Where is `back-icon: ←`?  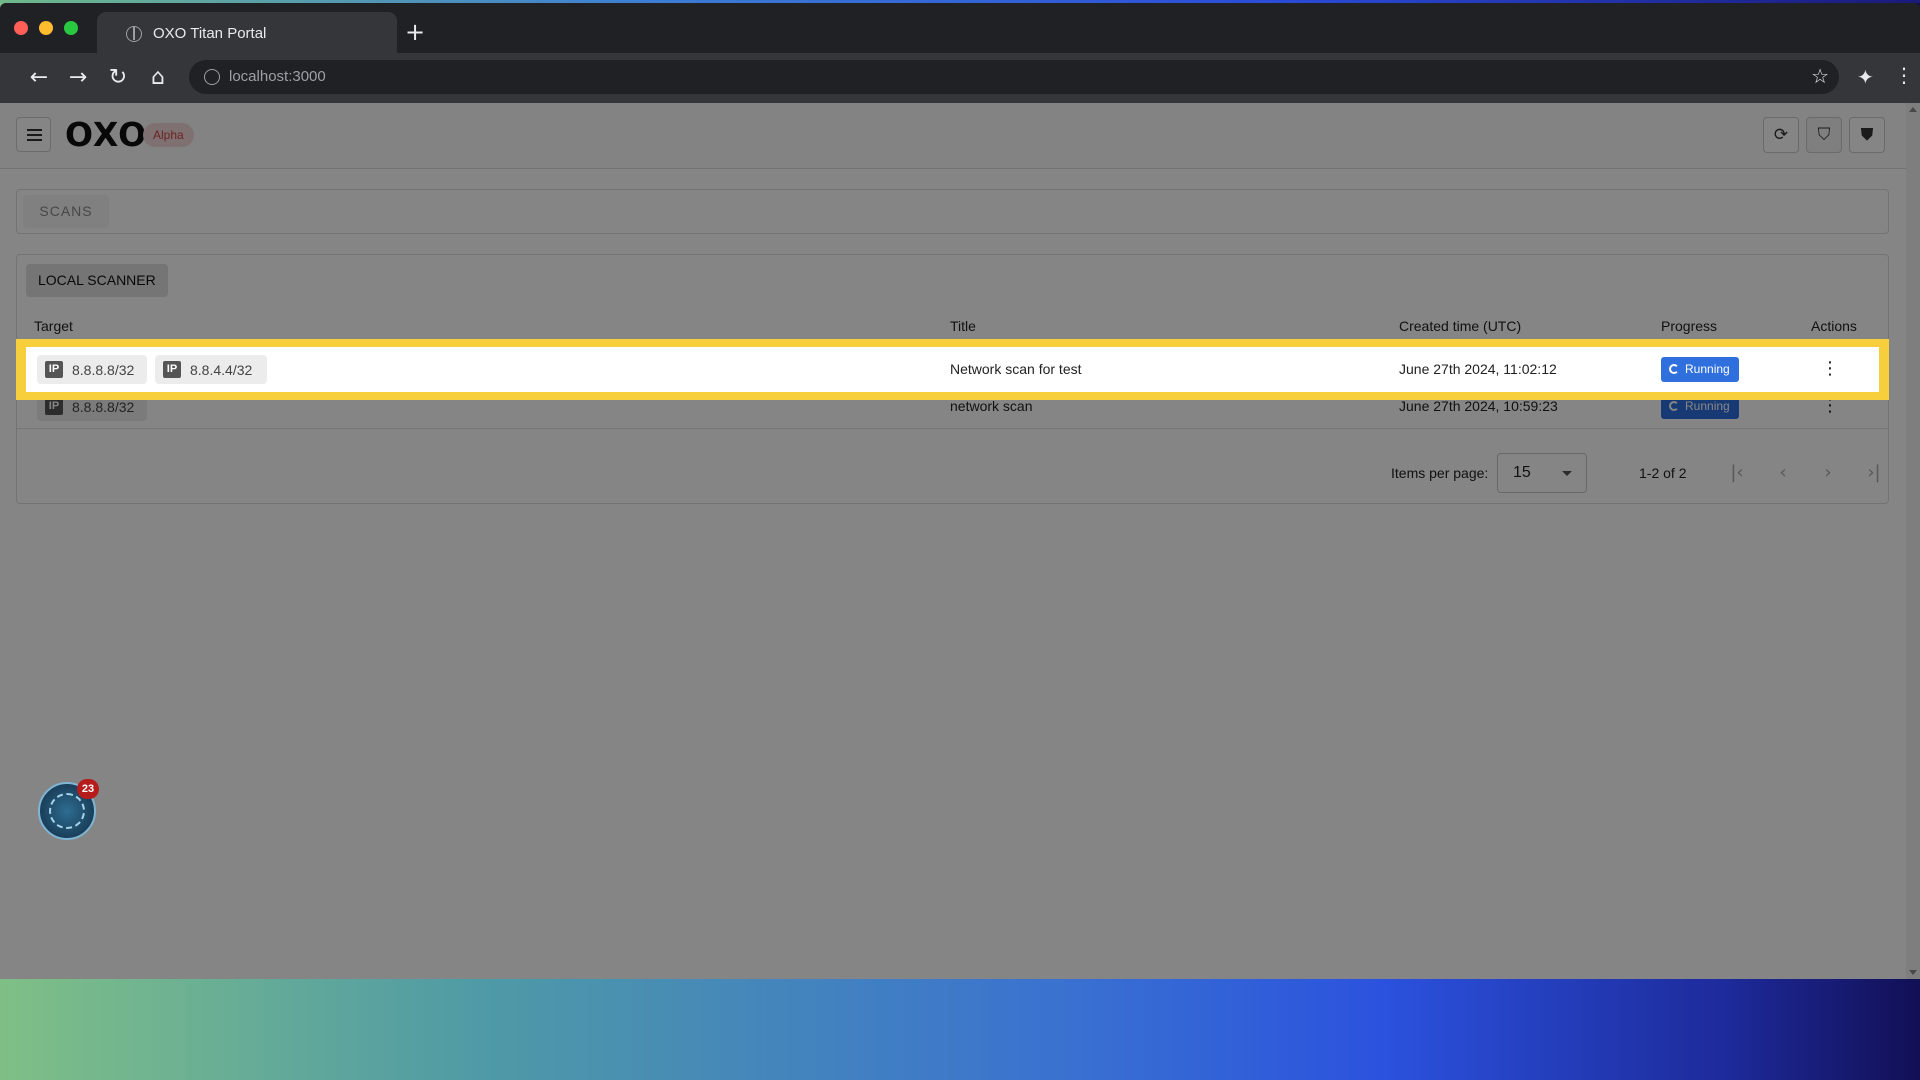 back-icon: ← is located at coordinates (39, 78).